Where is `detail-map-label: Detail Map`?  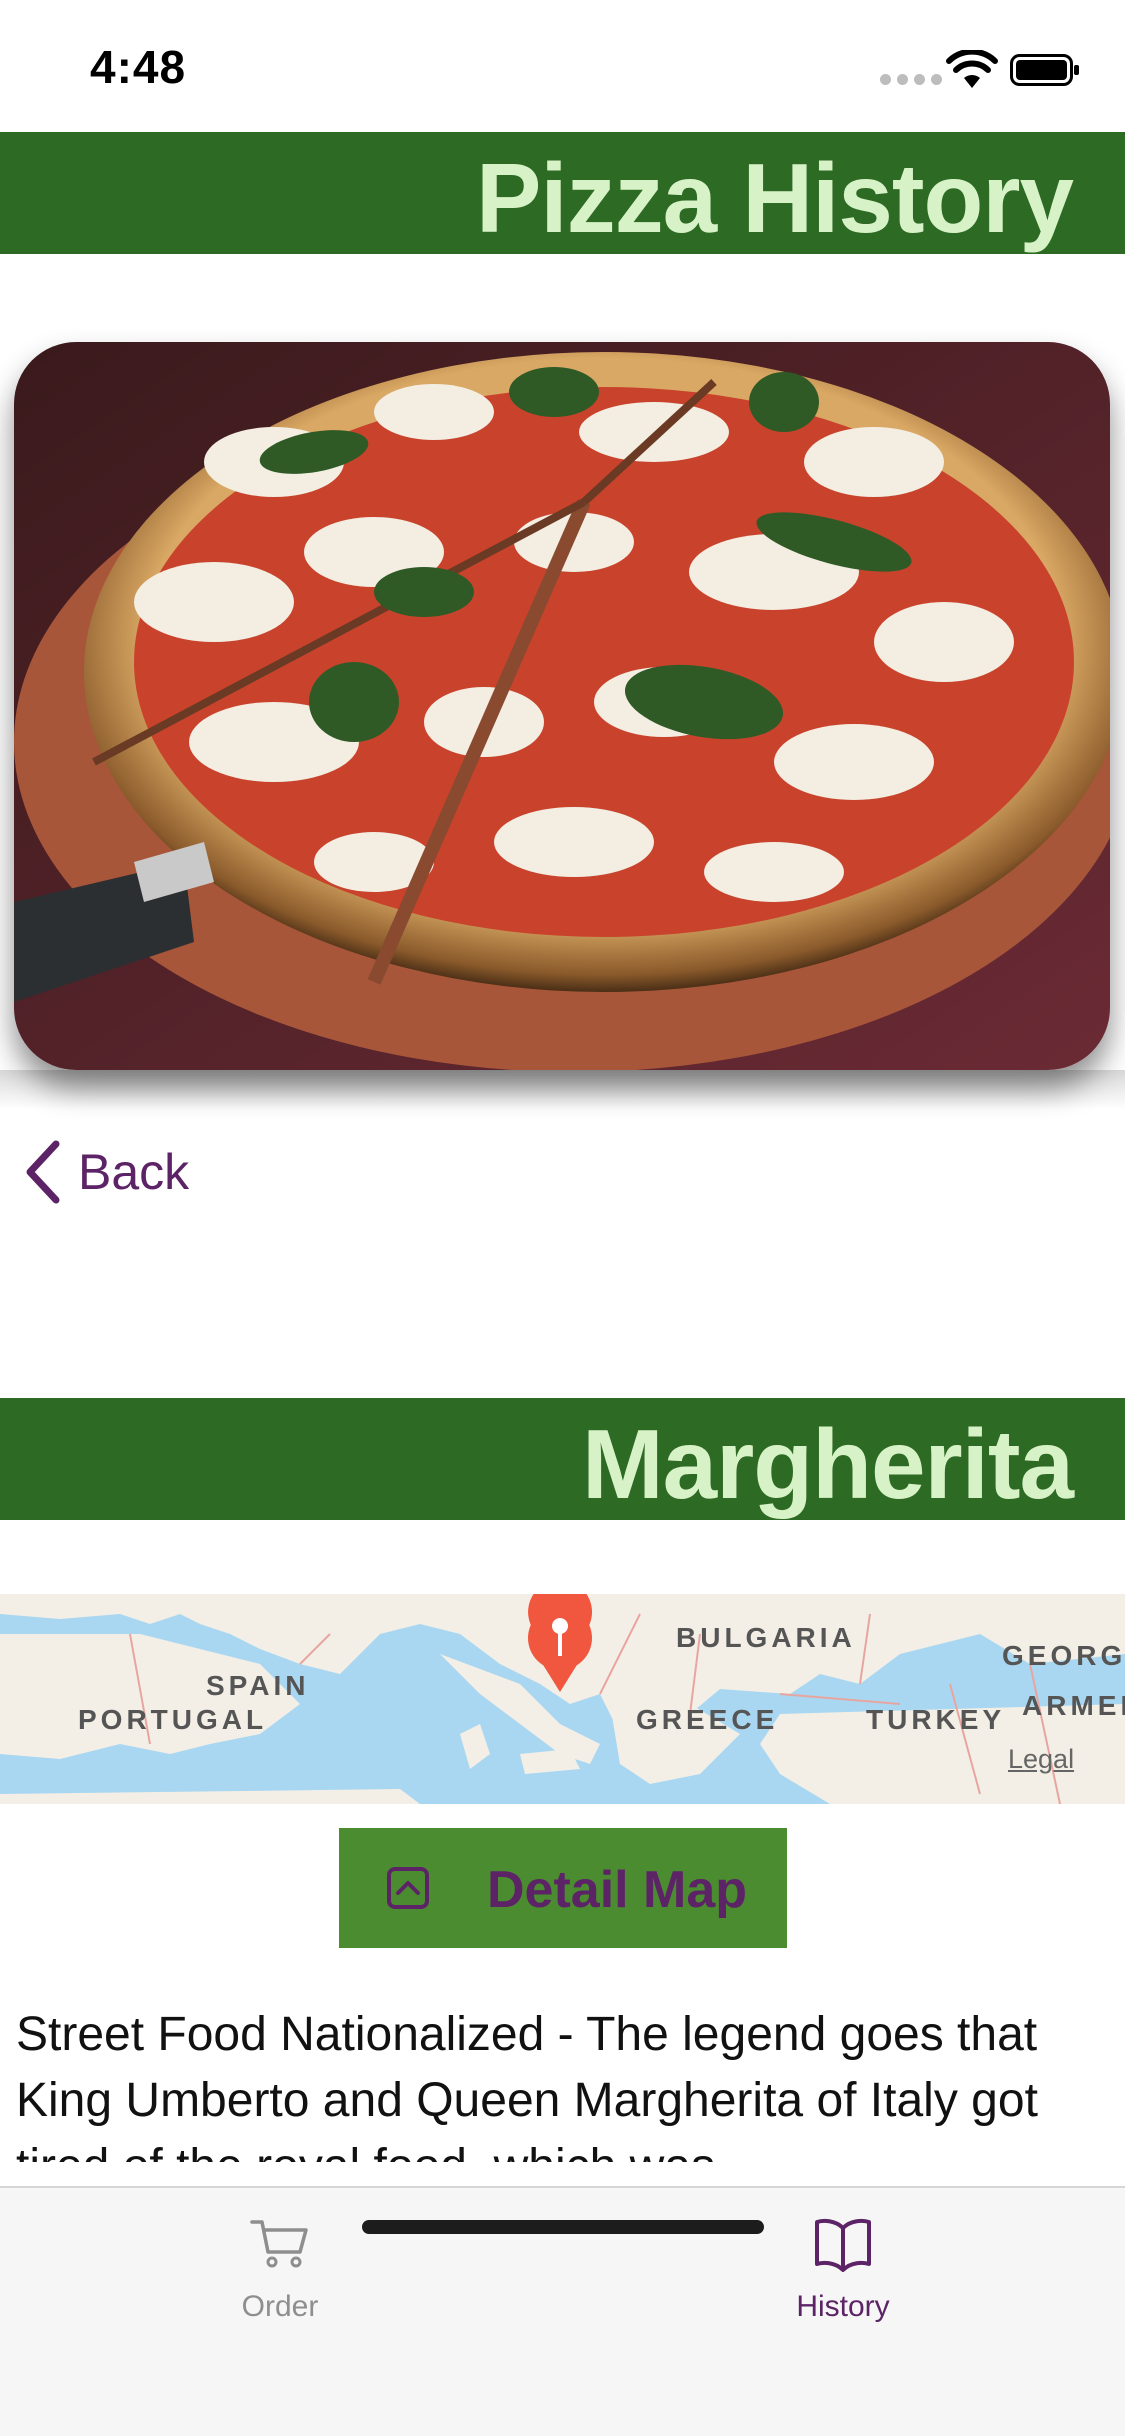
detail-map-label: Detail Map is located at coordinates (617, 1890).